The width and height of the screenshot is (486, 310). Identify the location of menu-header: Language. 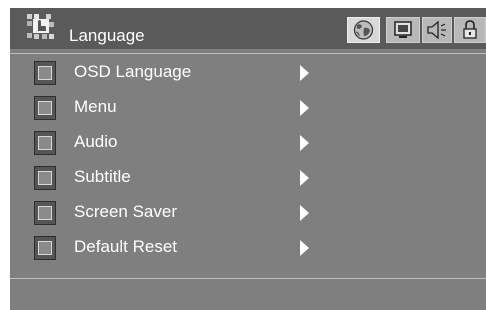
(248, 28).